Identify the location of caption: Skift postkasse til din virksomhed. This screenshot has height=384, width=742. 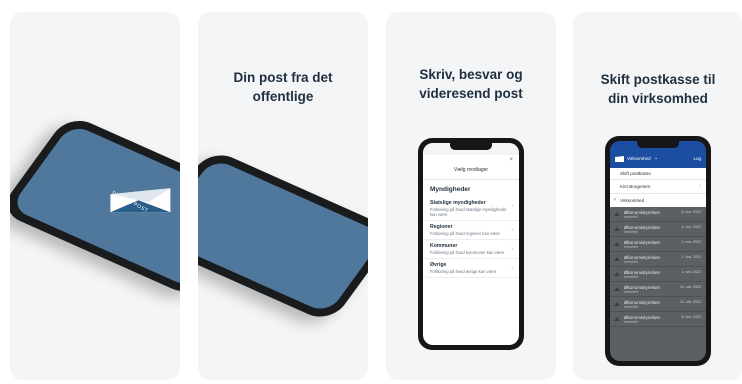
(658, 89).